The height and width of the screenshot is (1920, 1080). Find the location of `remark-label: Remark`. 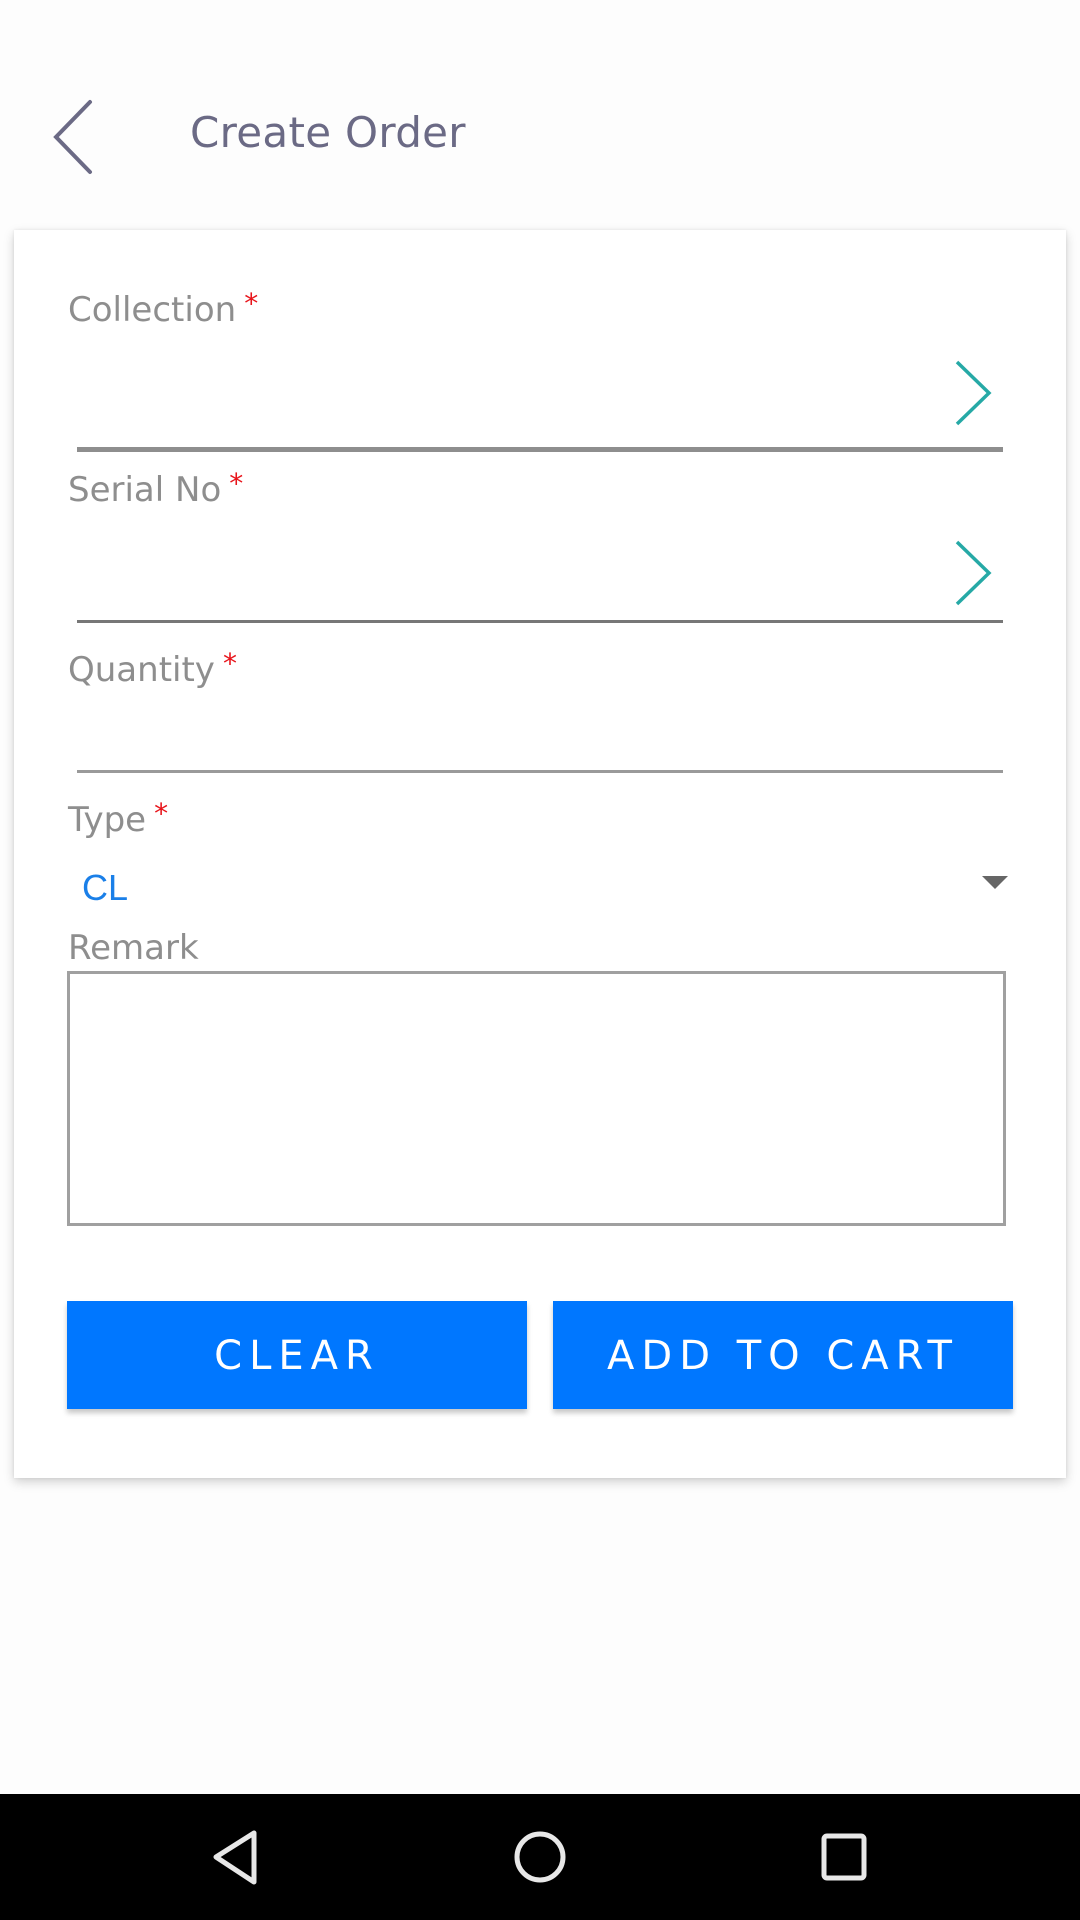

remark-label: Remark is located at coordinates (133, 948).